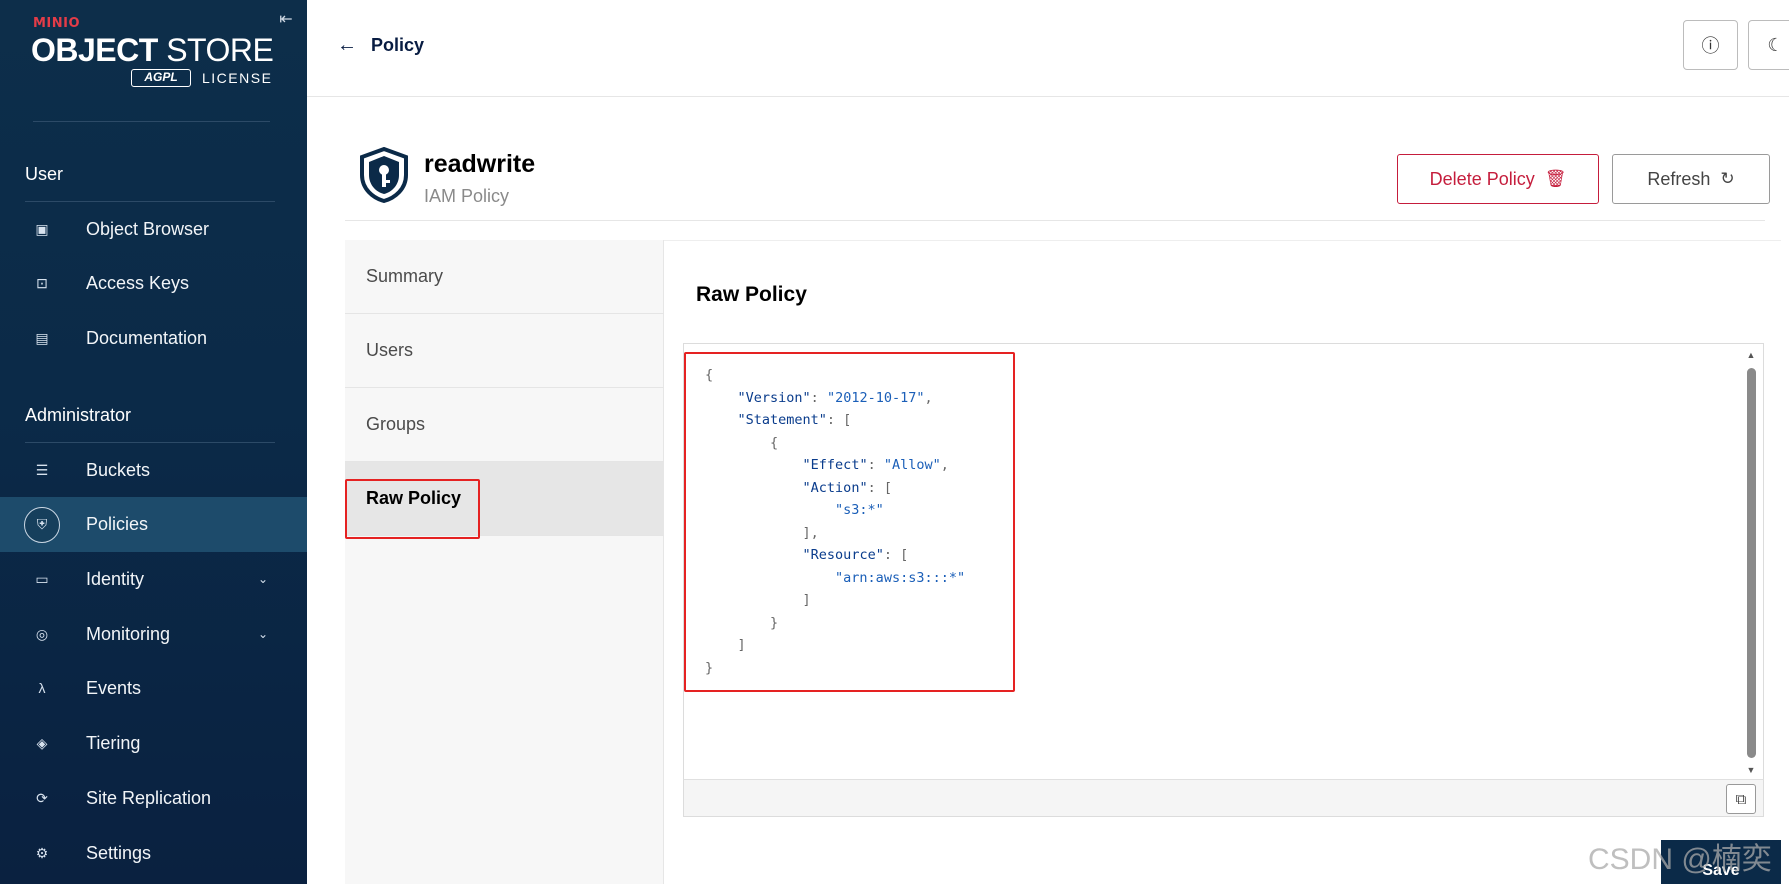 The height and width of the screenshot is (884, 1789). I want to click on sidebar-item-label: Access Keys, so click(138, 282).